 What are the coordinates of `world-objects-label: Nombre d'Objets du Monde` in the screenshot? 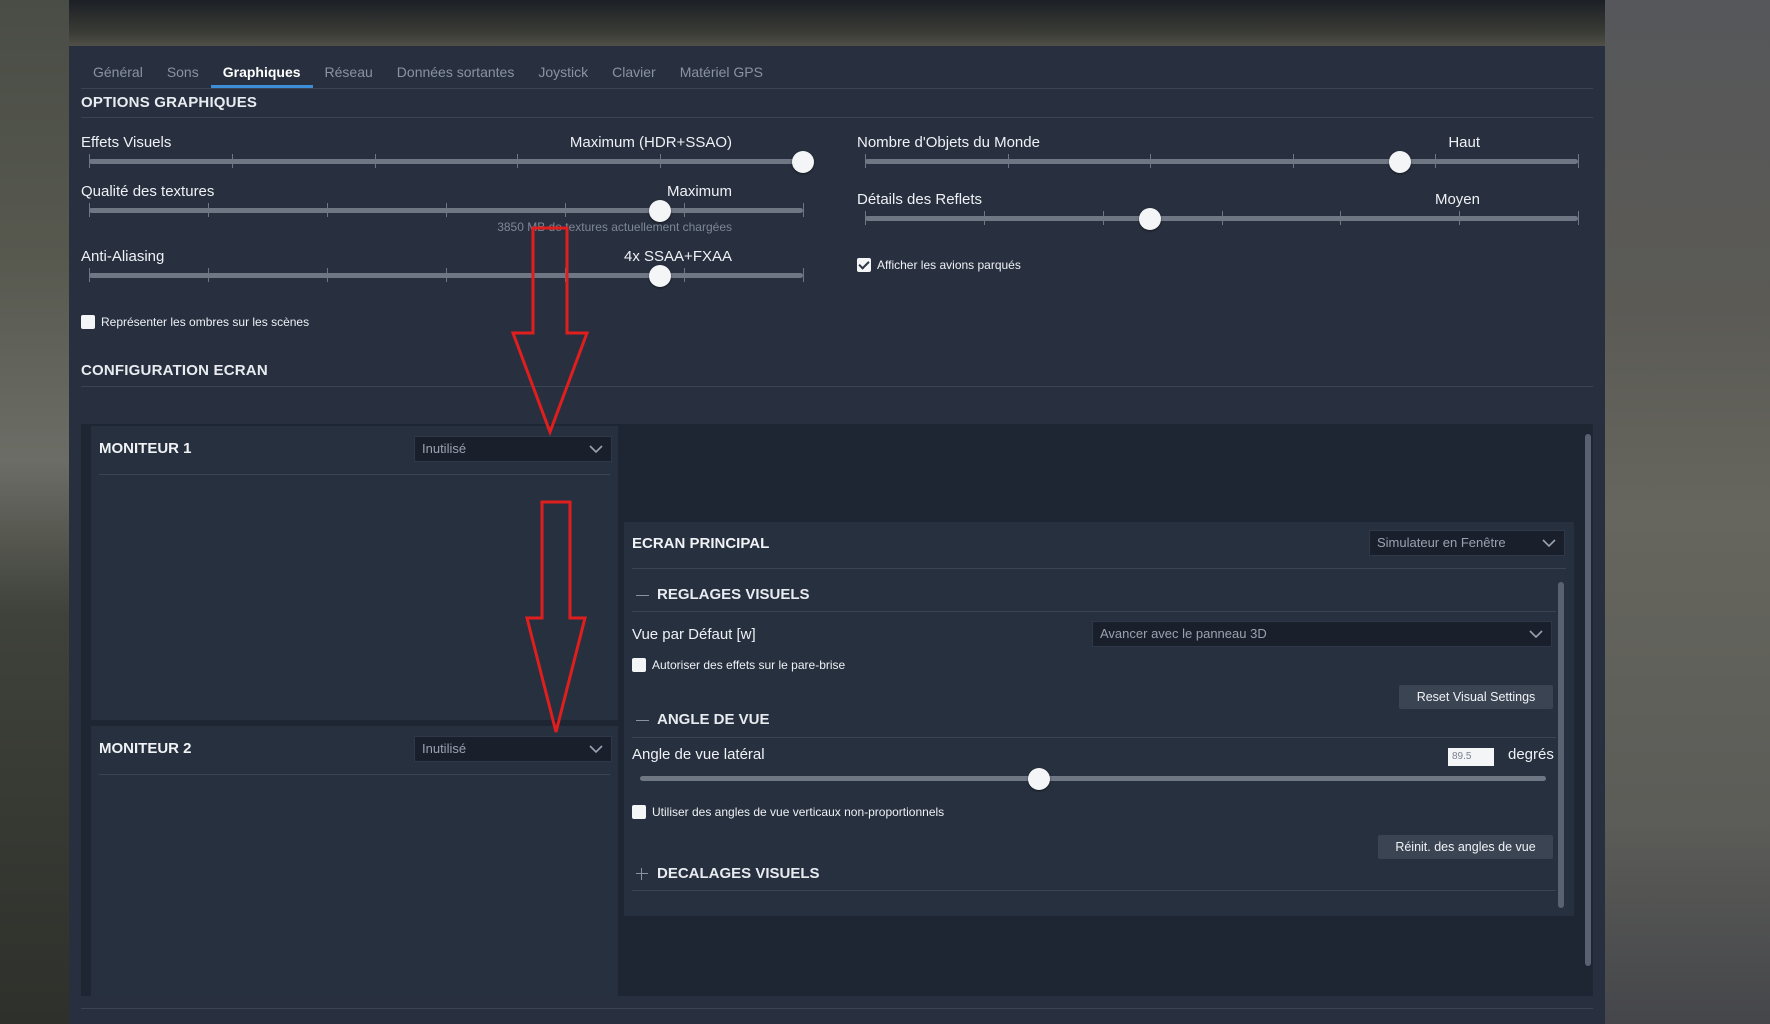 It's located at (948, 142).